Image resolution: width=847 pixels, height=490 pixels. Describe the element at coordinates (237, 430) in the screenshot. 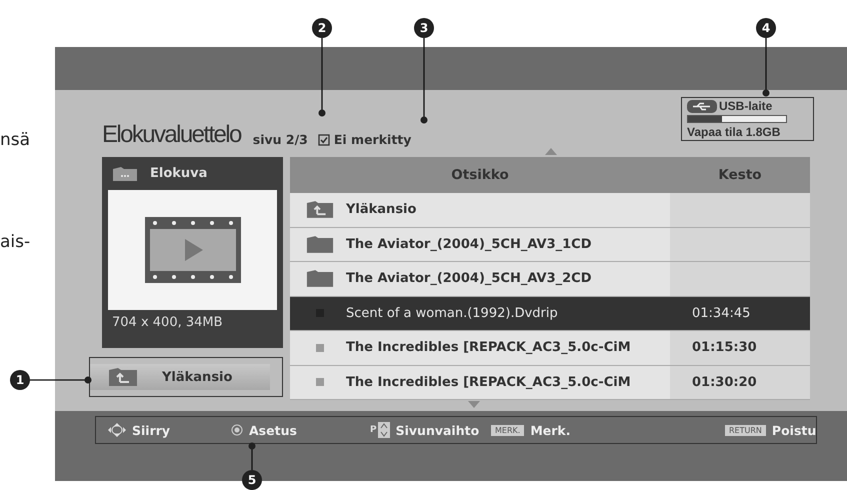

I see `ok-button-icon` at that location.